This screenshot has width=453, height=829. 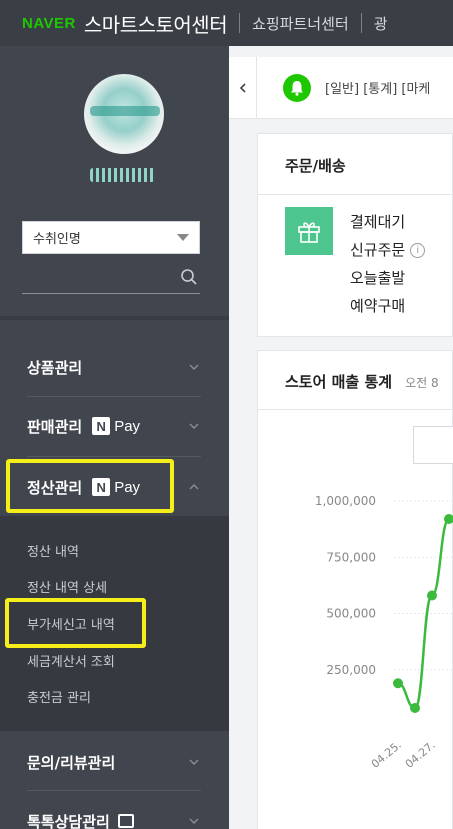 What do you see at coordinates (71, 762) in the screenshot?
I see `sidebar-item-label: 문의/리뷰관리` at bounding box center [71, 762].